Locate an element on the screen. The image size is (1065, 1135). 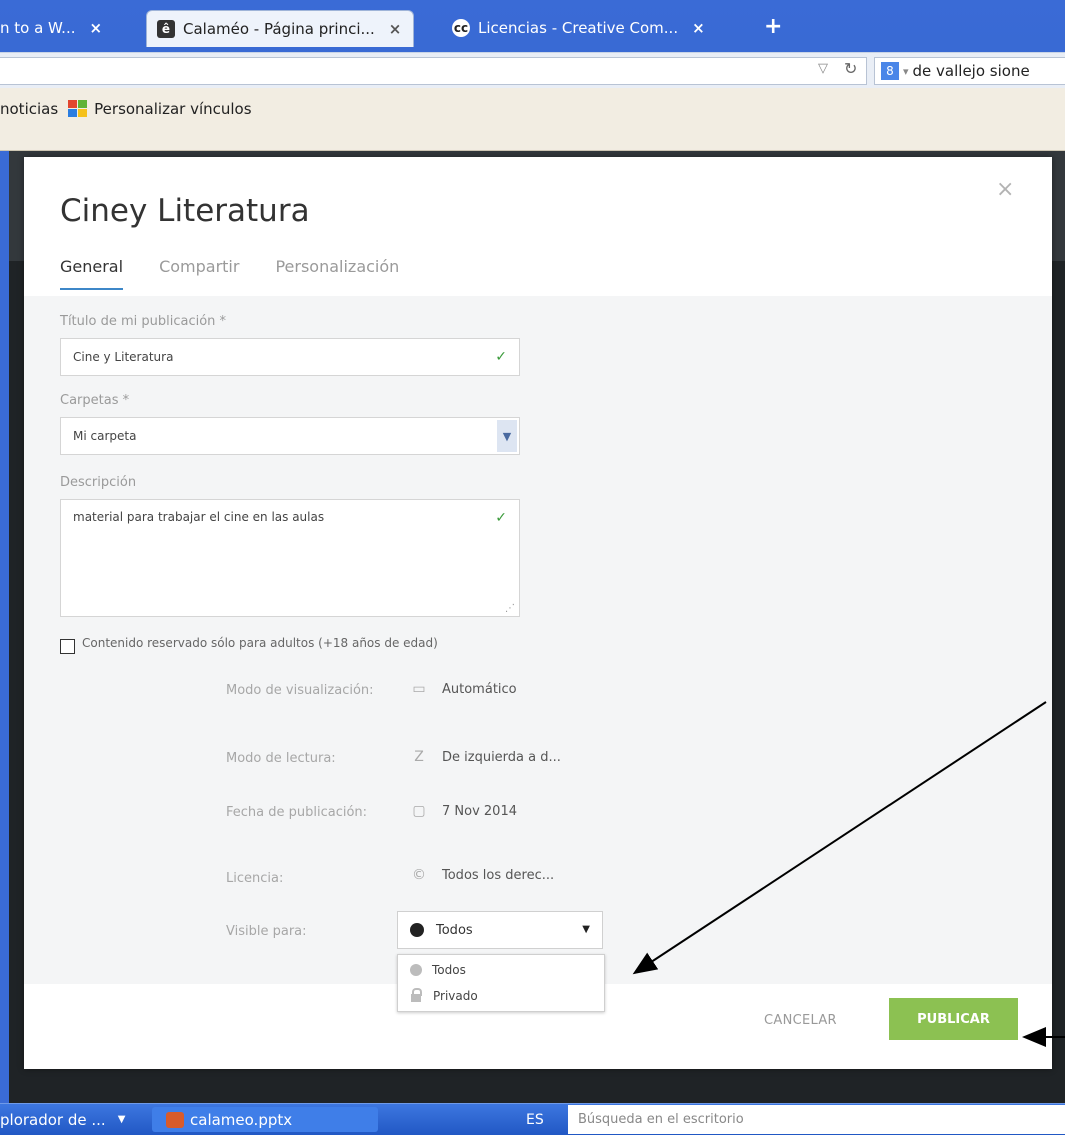
navigation-bar: ▽ ↻ 8 ▾ de vallejo sione is located at coordinates (532, 70).